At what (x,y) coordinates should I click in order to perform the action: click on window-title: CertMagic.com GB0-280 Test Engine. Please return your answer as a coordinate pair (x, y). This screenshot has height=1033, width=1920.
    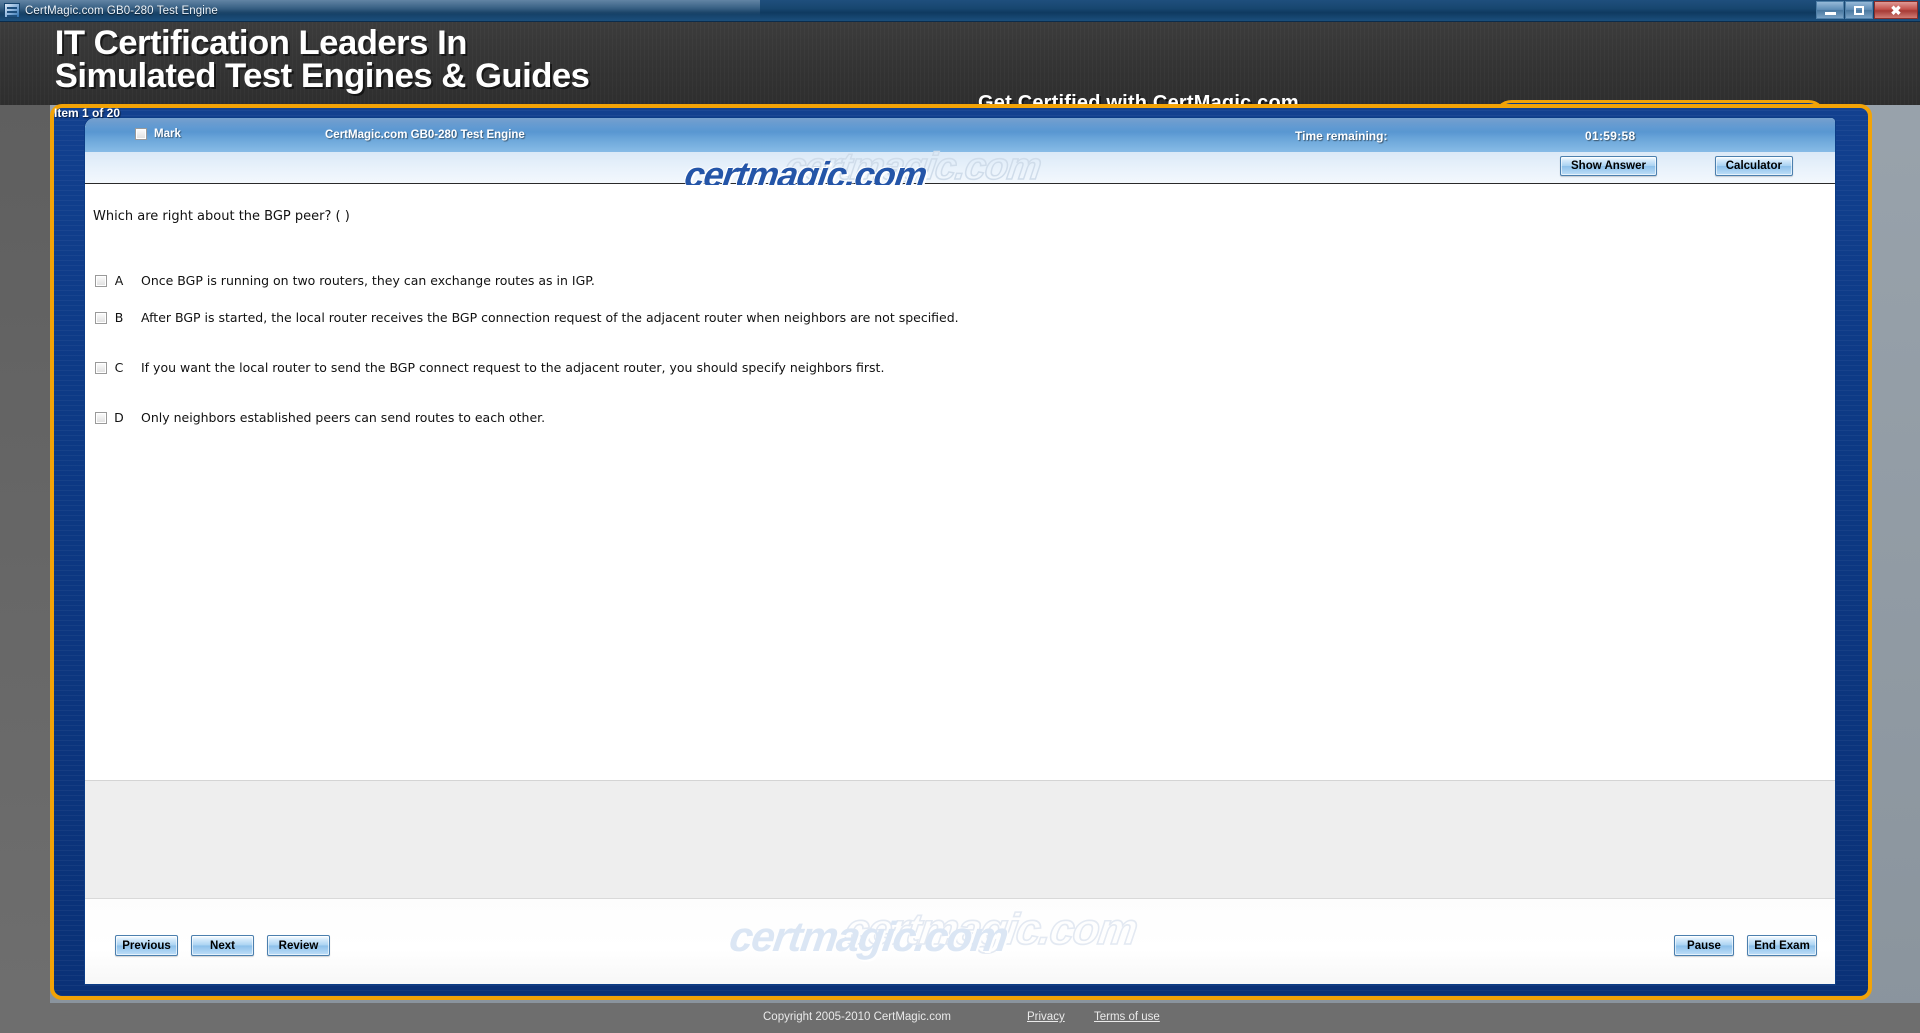
    Looking at the image, I should click on (121, 10).